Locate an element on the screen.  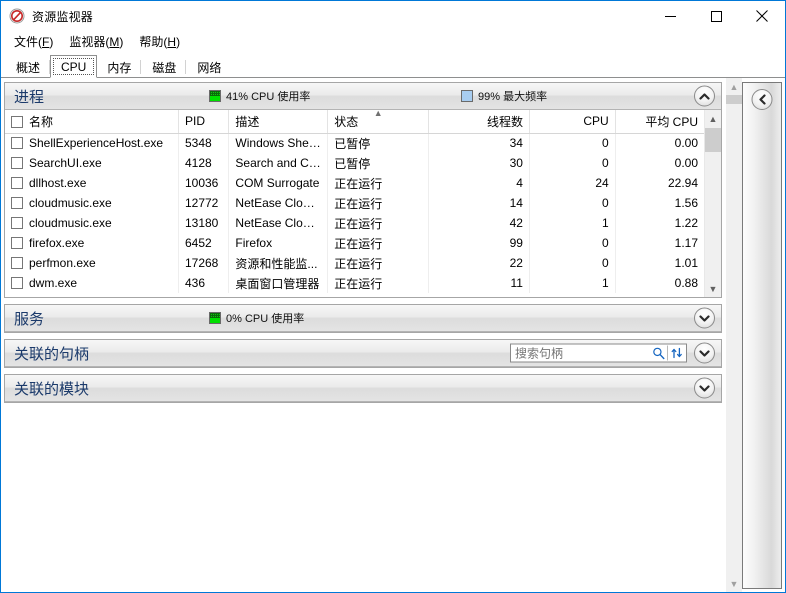
column-header-cpu: CPU is located at coordinates (572, 122).